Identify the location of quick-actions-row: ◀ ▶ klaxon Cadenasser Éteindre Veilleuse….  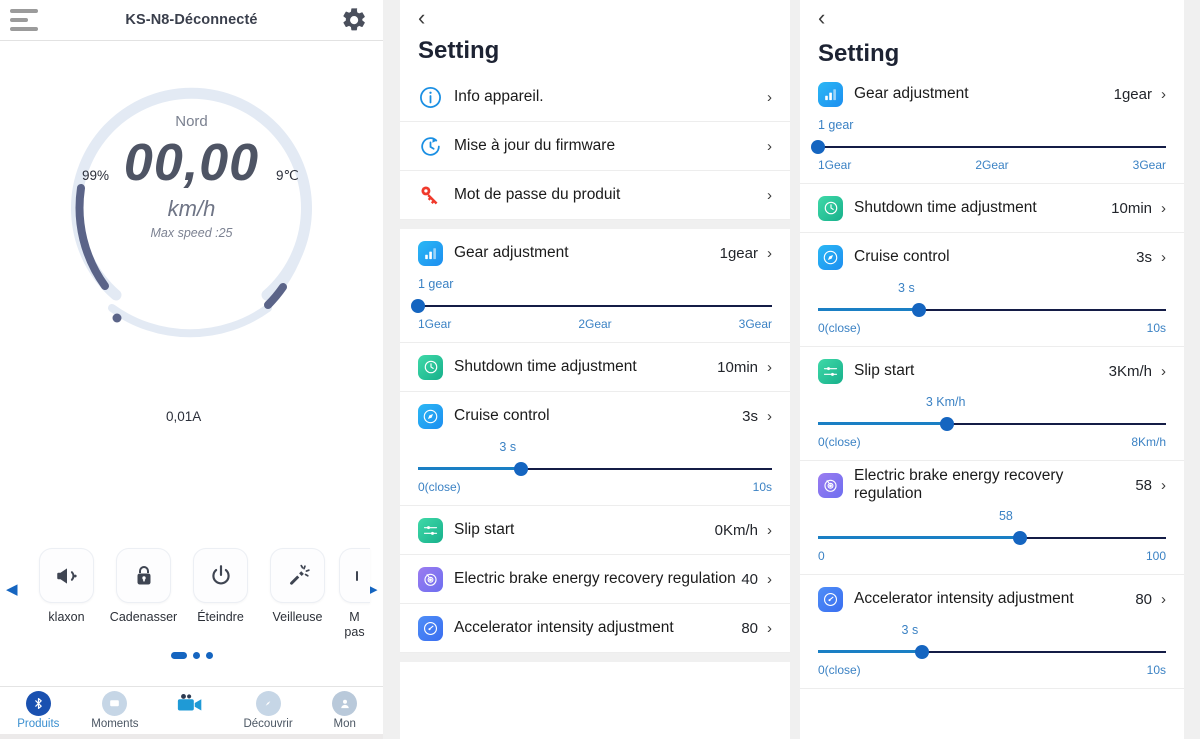
(191, 598).